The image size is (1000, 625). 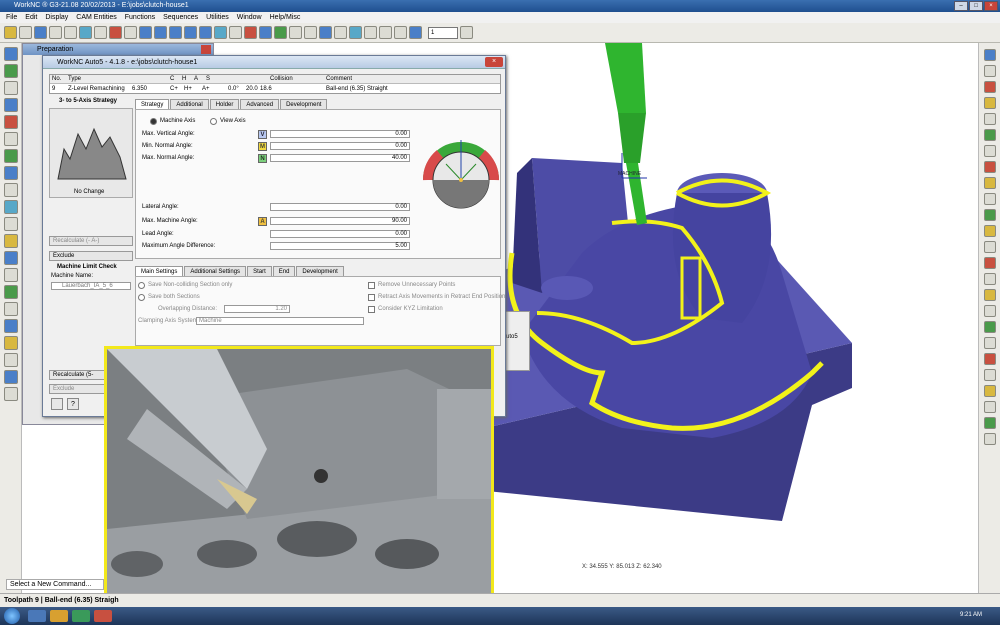 I want to click on save-noncolliding-radio, so click(x=141, y=285).